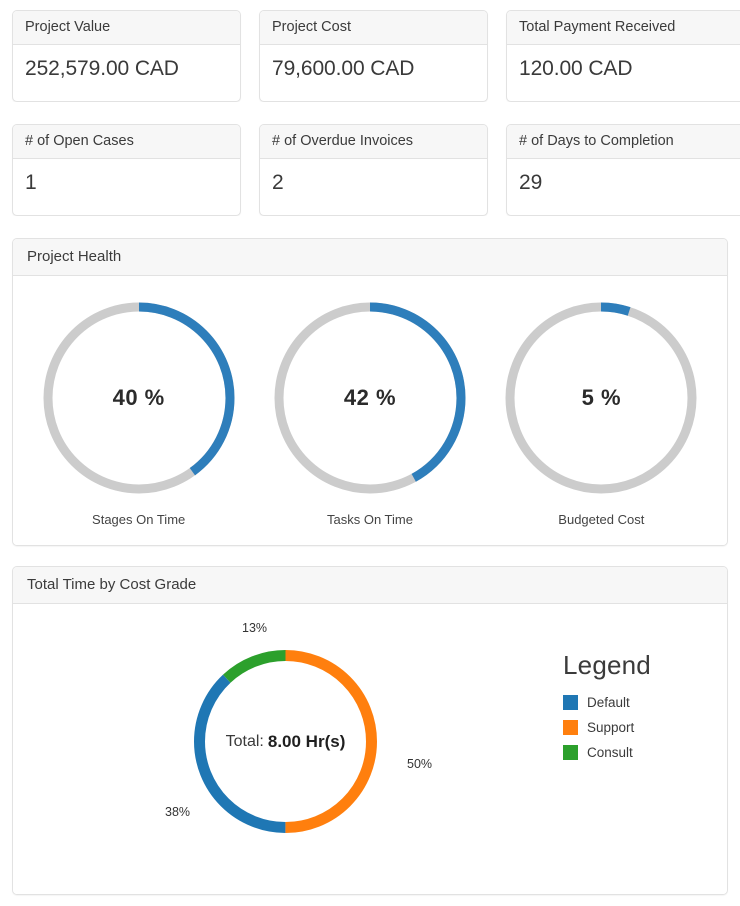 The image size is (740, 906). I want to click on legend-swatch-default, so click(570, 702).